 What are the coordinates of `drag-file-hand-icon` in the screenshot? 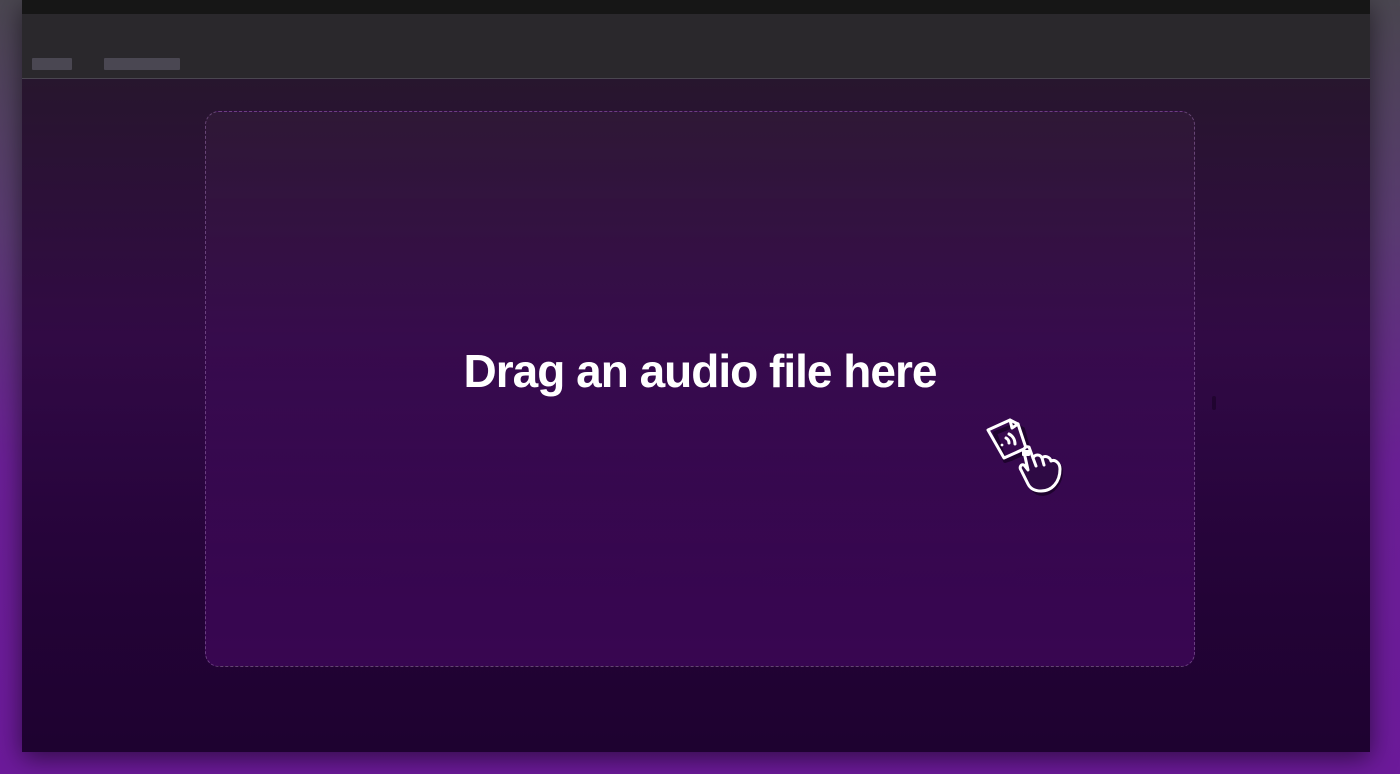 It's located at (1024, 457).